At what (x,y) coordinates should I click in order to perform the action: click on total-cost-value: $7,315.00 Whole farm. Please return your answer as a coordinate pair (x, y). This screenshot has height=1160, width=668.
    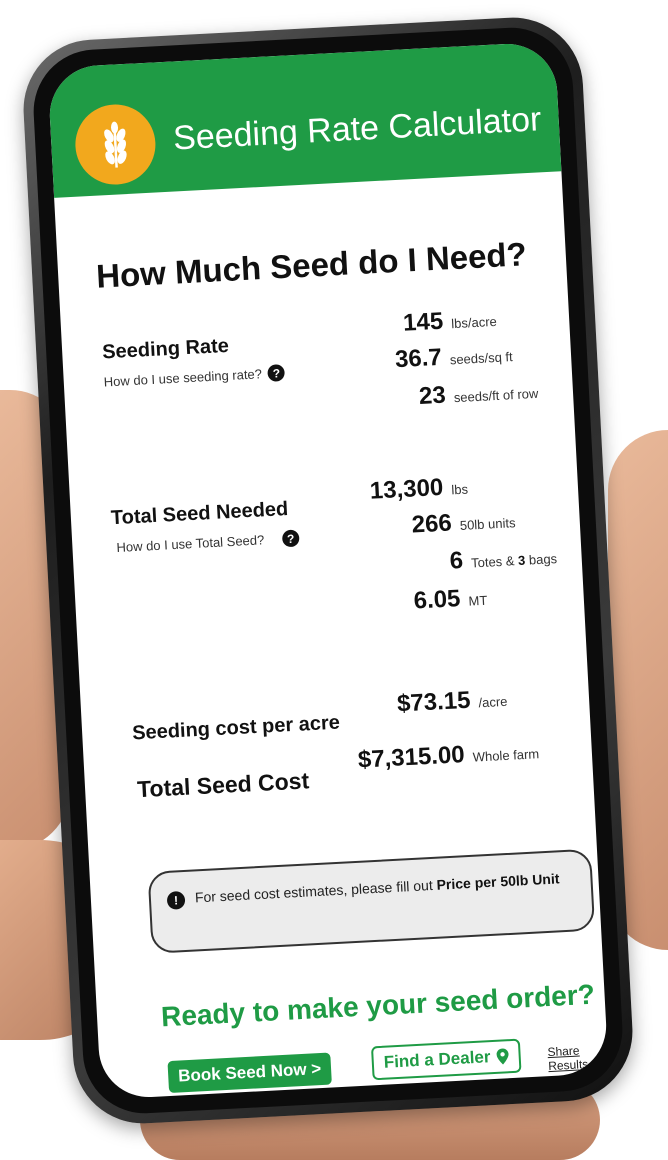
    Looking at the image, I should click on (448, 755).